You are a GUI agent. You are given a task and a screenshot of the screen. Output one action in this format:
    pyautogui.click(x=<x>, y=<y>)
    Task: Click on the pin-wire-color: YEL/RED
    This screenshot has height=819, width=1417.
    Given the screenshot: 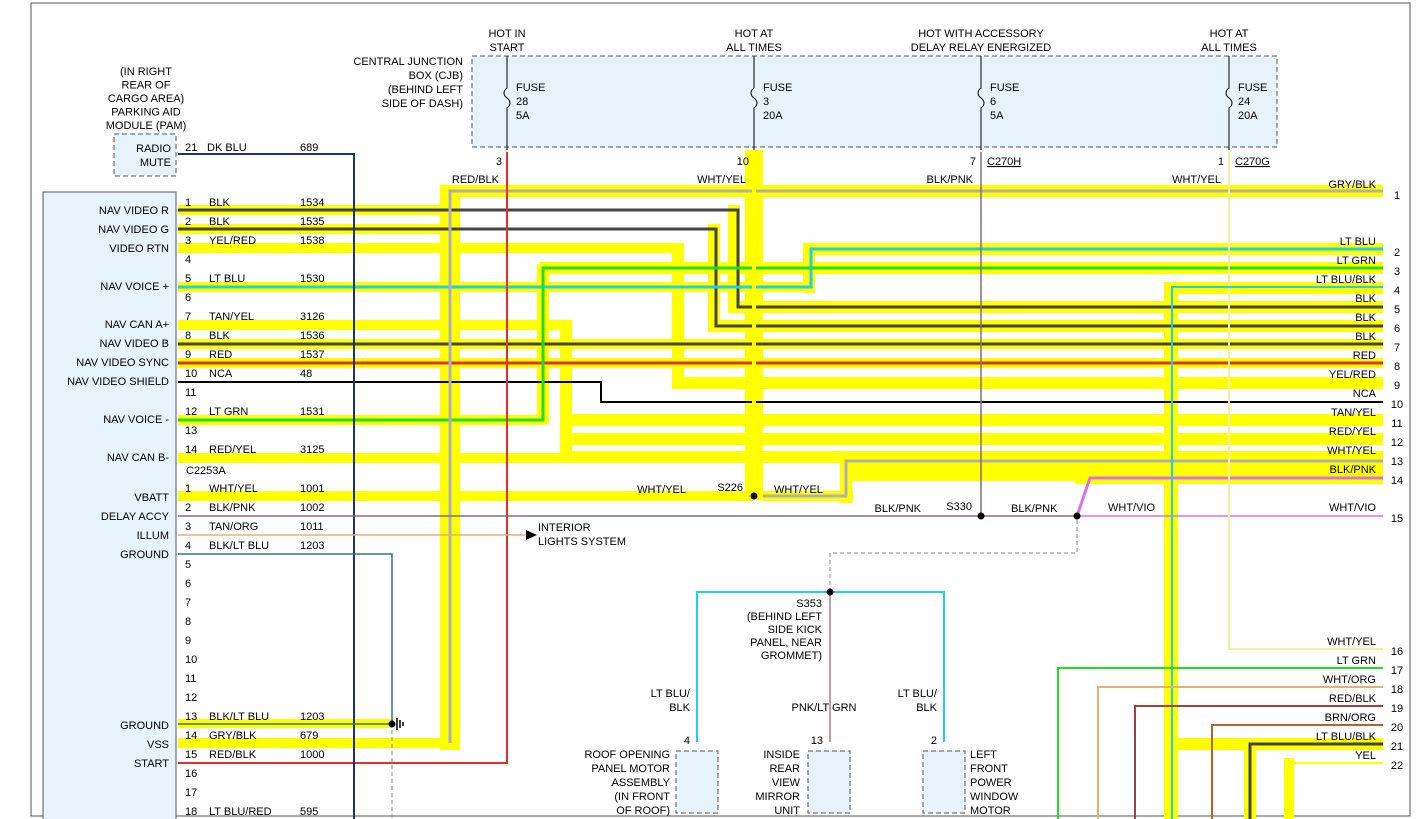 What is the action you would take?
    pyautogui.click(x=232, y=241)
    